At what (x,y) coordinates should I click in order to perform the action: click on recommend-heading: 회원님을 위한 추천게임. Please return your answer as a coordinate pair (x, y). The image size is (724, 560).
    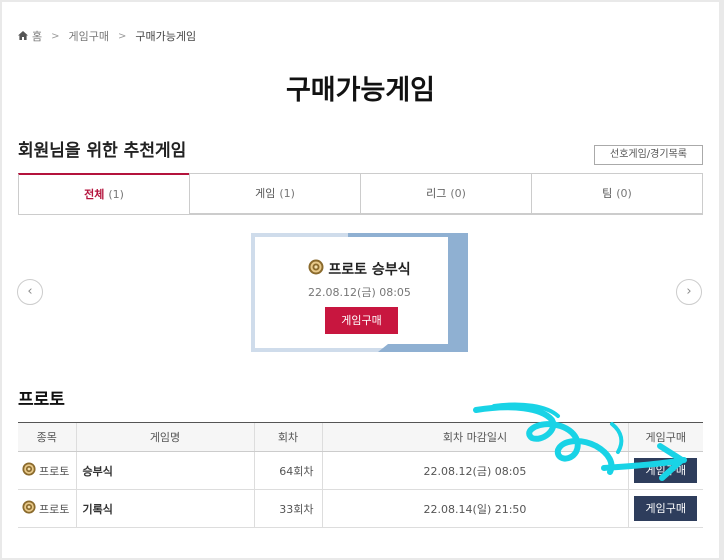
    Looking at the image, I should click on (102, 151).